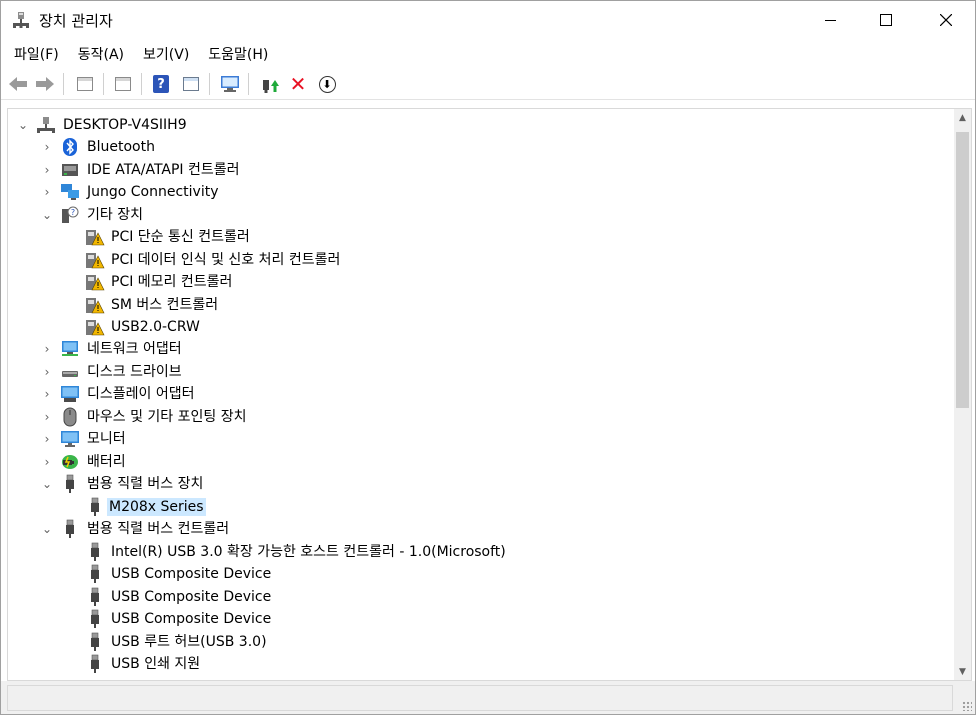  Describe the element at coordinates (478, 349) in the screenshot. I see `tree-category-network: › 네트워크 어댑터` at that location.